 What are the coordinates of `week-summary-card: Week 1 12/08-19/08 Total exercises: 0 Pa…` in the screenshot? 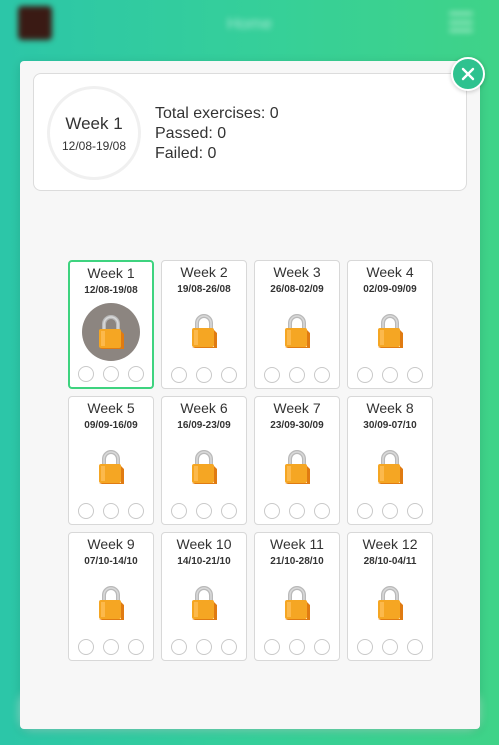 It's located at (250, 132).